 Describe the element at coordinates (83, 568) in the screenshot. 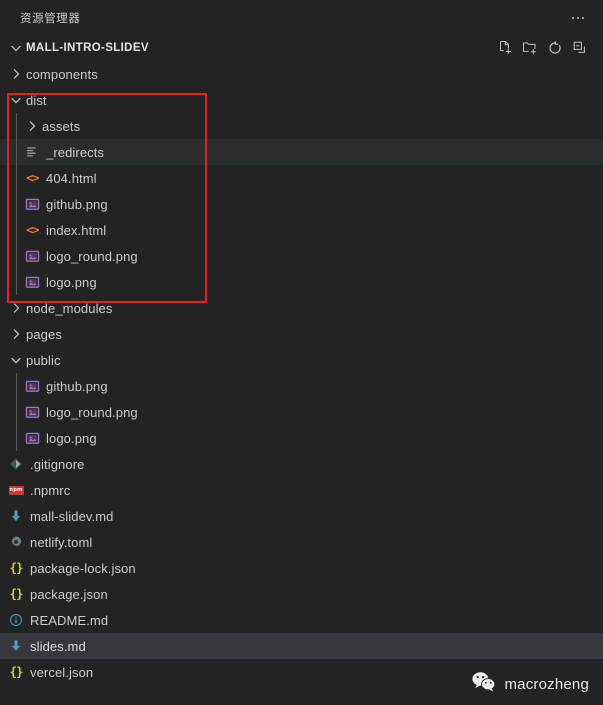

I see `tree-item-label: package-lock.json` at that location.